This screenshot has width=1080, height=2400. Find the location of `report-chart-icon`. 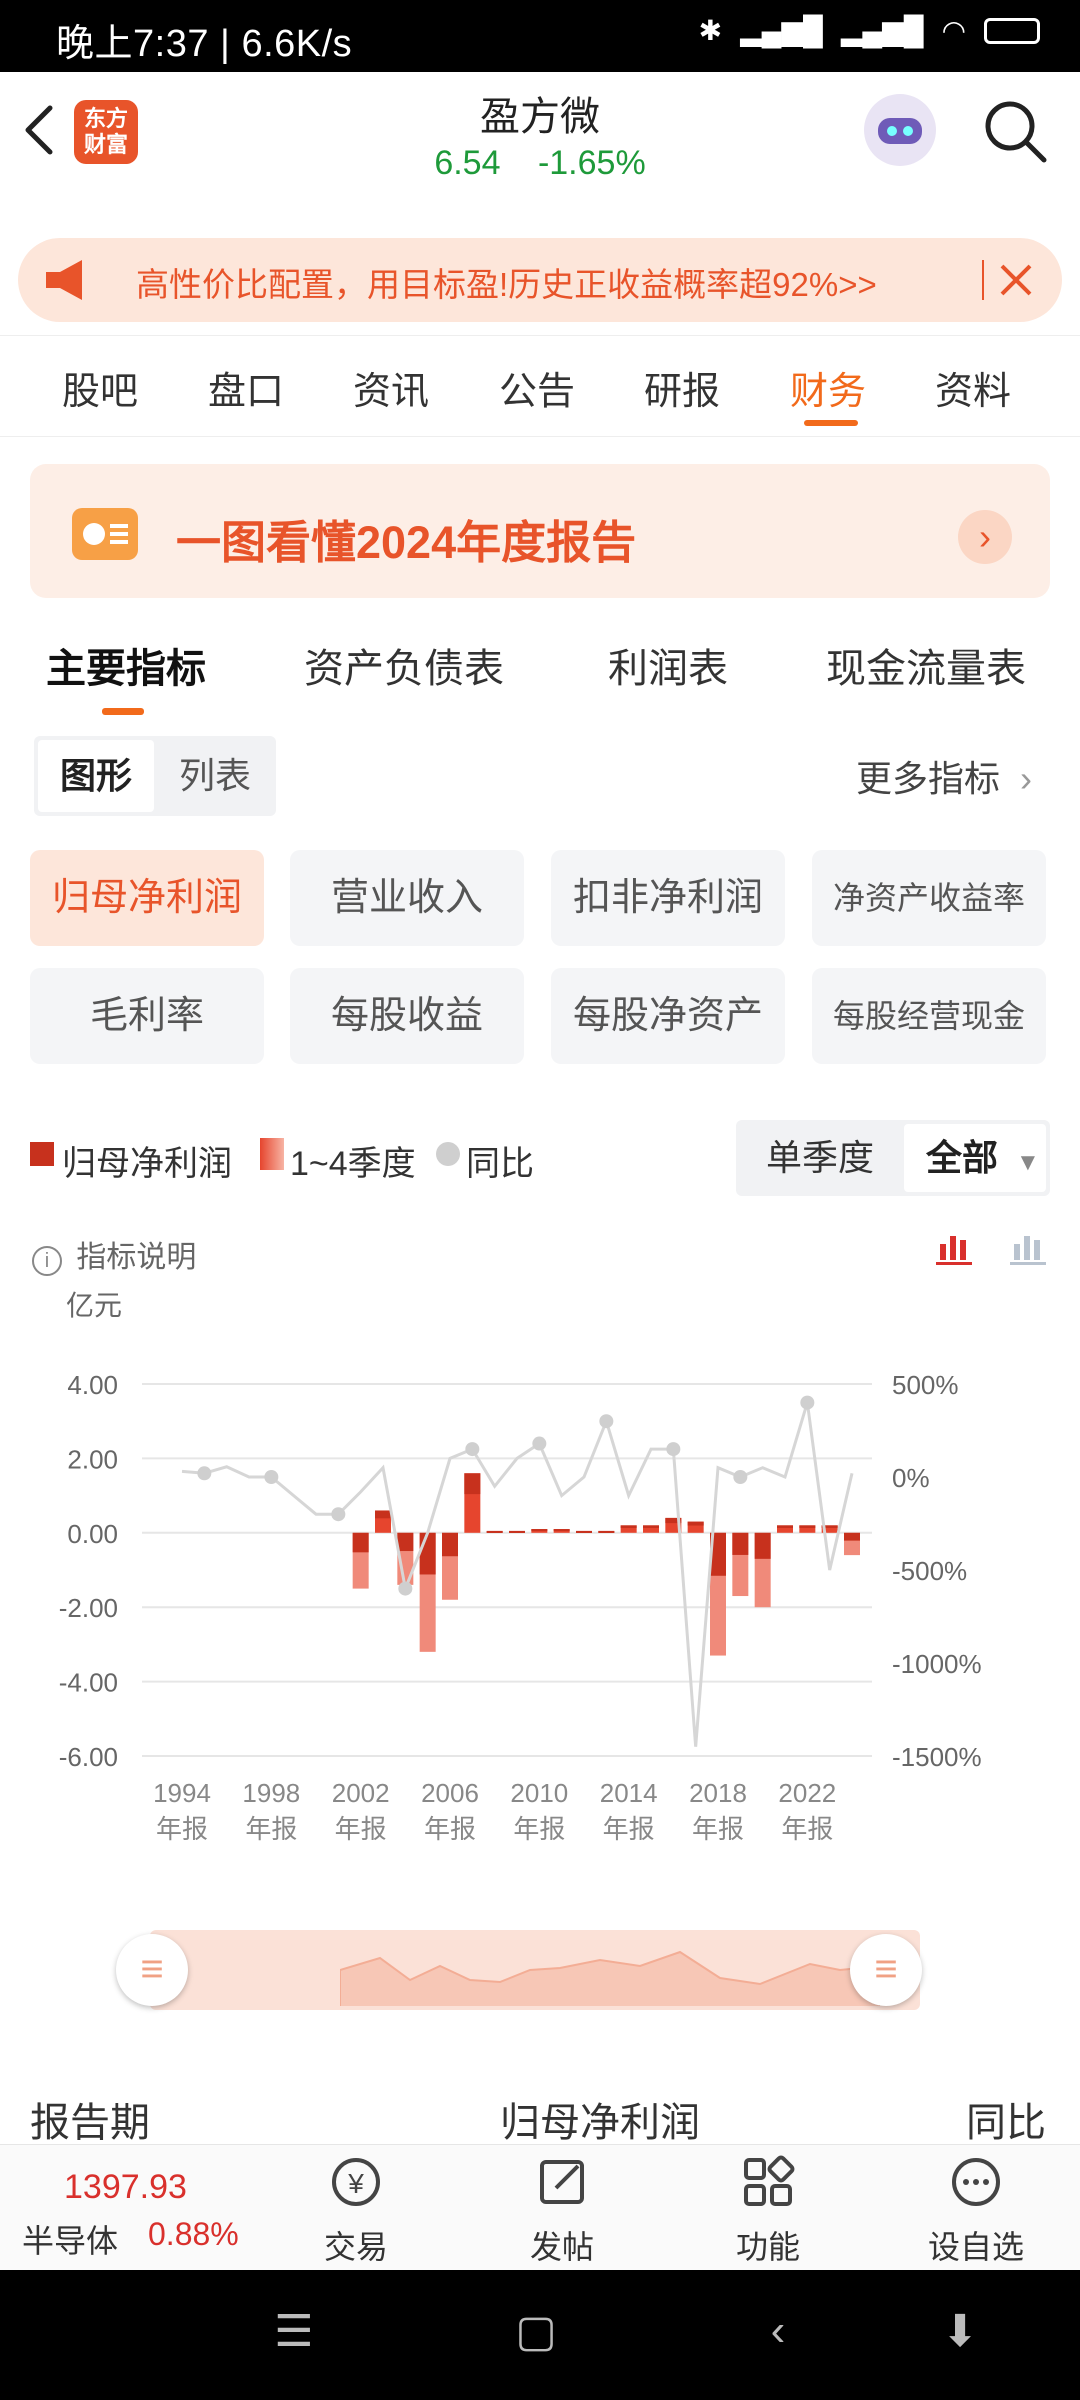

report-chart-icon is located at coordinates (105, 534).